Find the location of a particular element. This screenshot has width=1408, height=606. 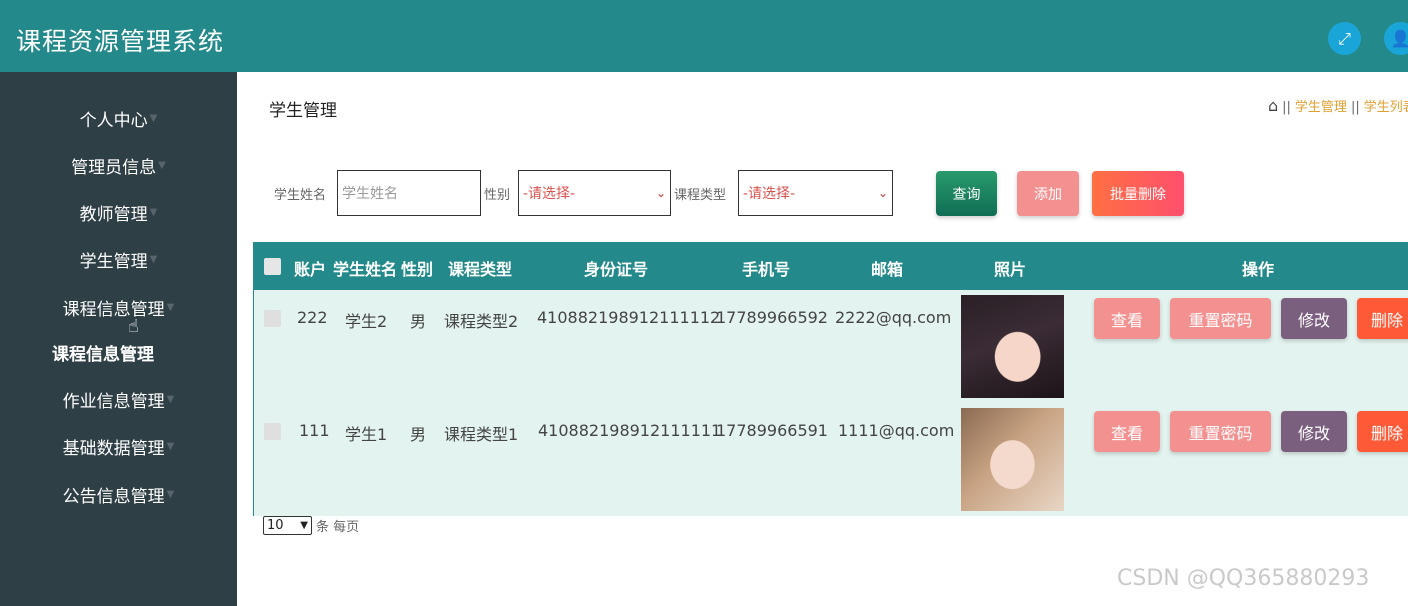

top-bar: 课程资源管理系统 ⤢ 👤 is located at coordinates (704, 36).